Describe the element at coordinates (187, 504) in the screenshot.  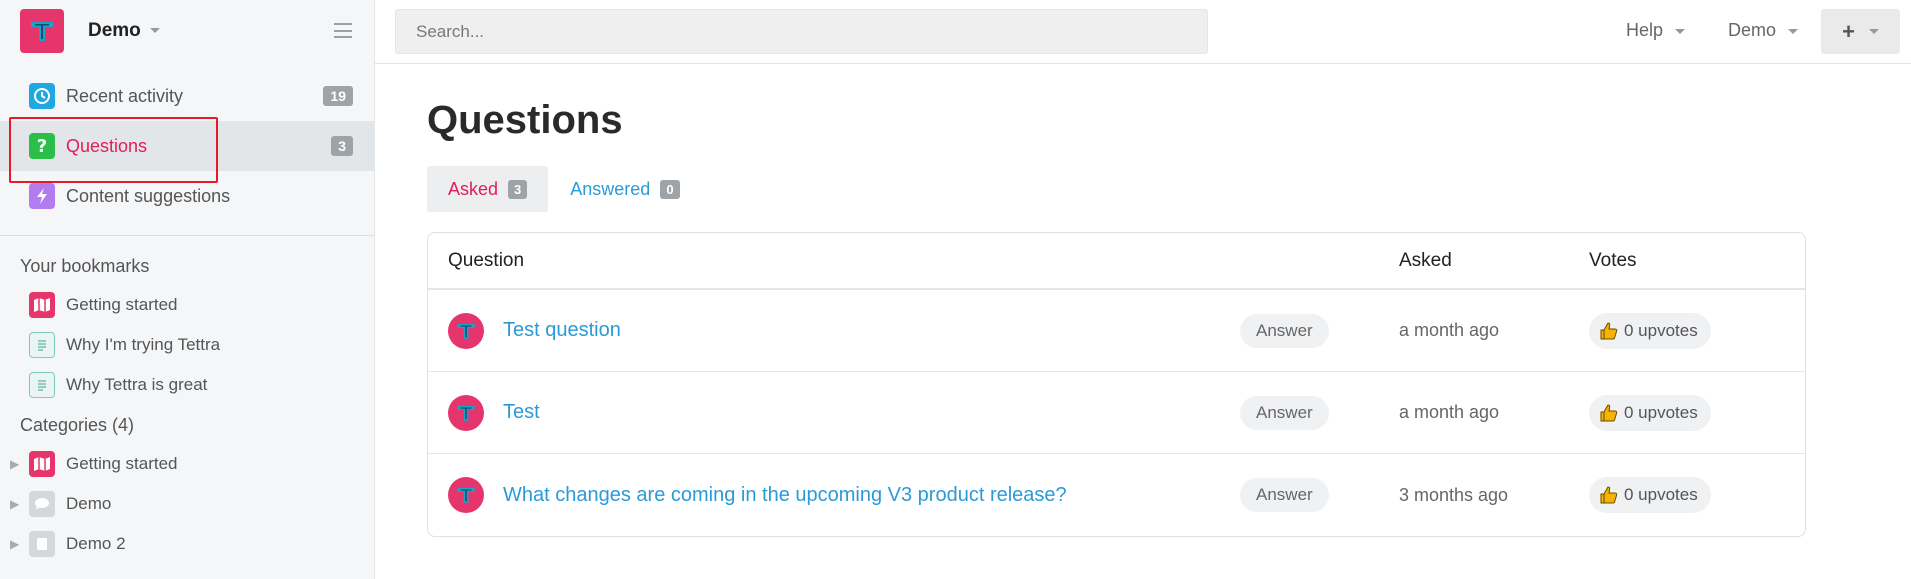
I see `category-item: ▶ Demo` at that location.